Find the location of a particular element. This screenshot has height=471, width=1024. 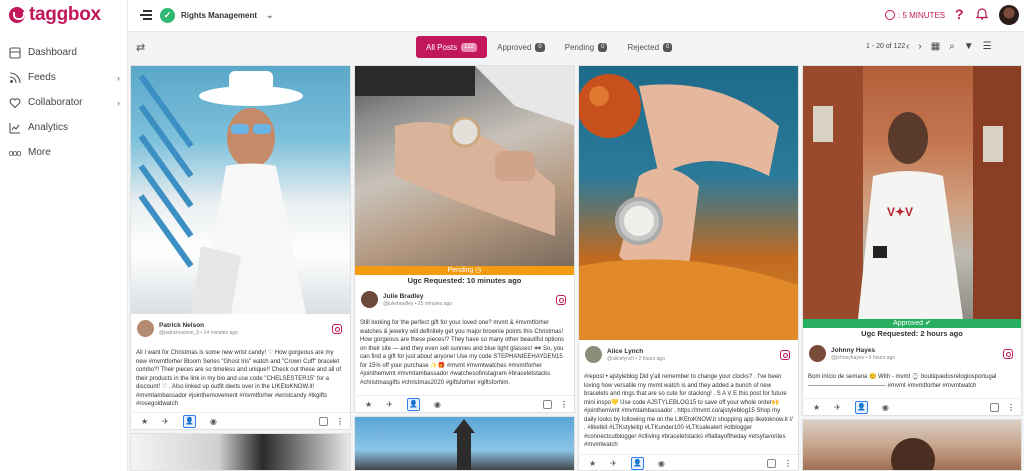

sidebar-item-label: Feeds is located at coordinates (42, 77).